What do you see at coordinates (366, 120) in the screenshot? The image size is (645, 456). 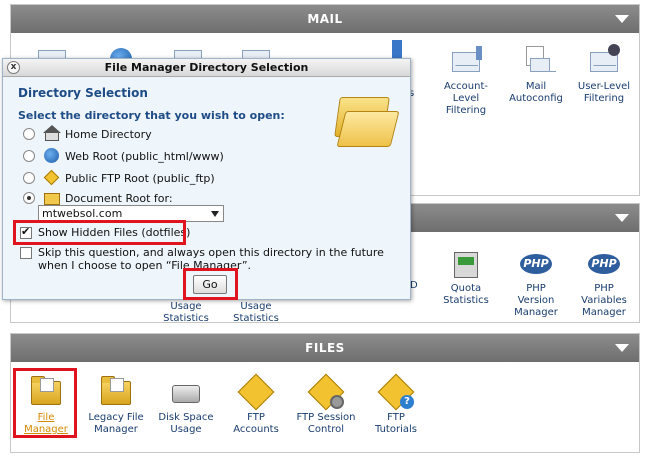 I see `open-folder-icon` at bounding box center [366, 120].